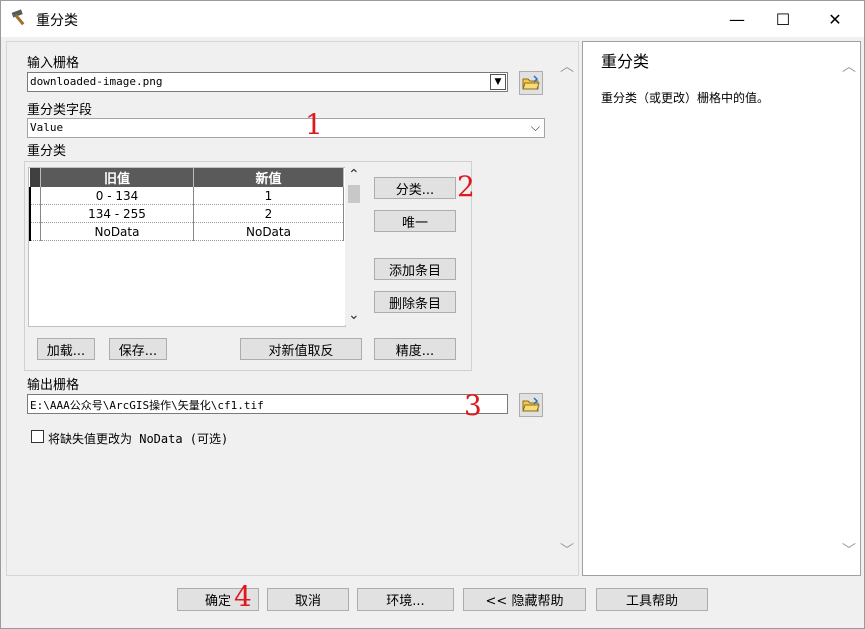 This screenshot has height=629, width=865. I want to click on hammer-icon, so click(18, 17).